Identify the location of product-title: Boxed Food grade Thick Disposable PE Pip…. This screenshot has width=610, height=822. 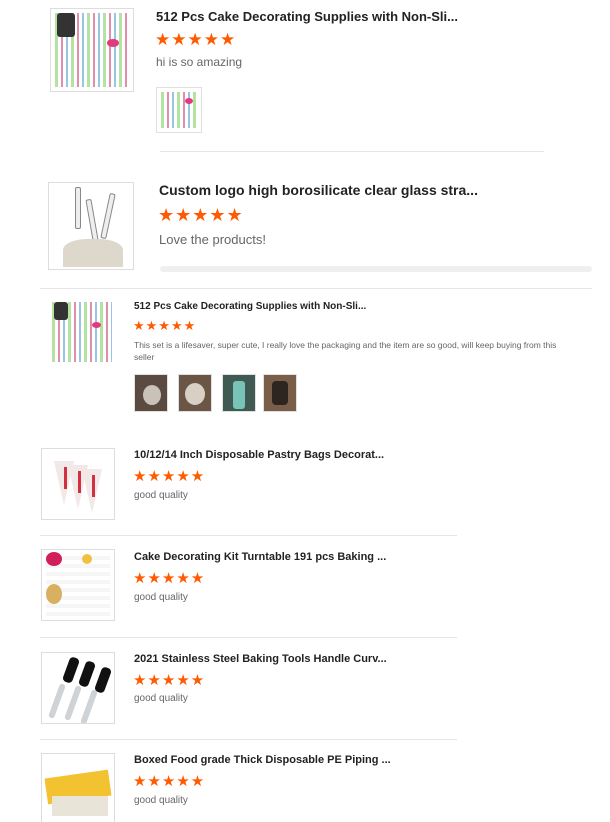
(262, 760).